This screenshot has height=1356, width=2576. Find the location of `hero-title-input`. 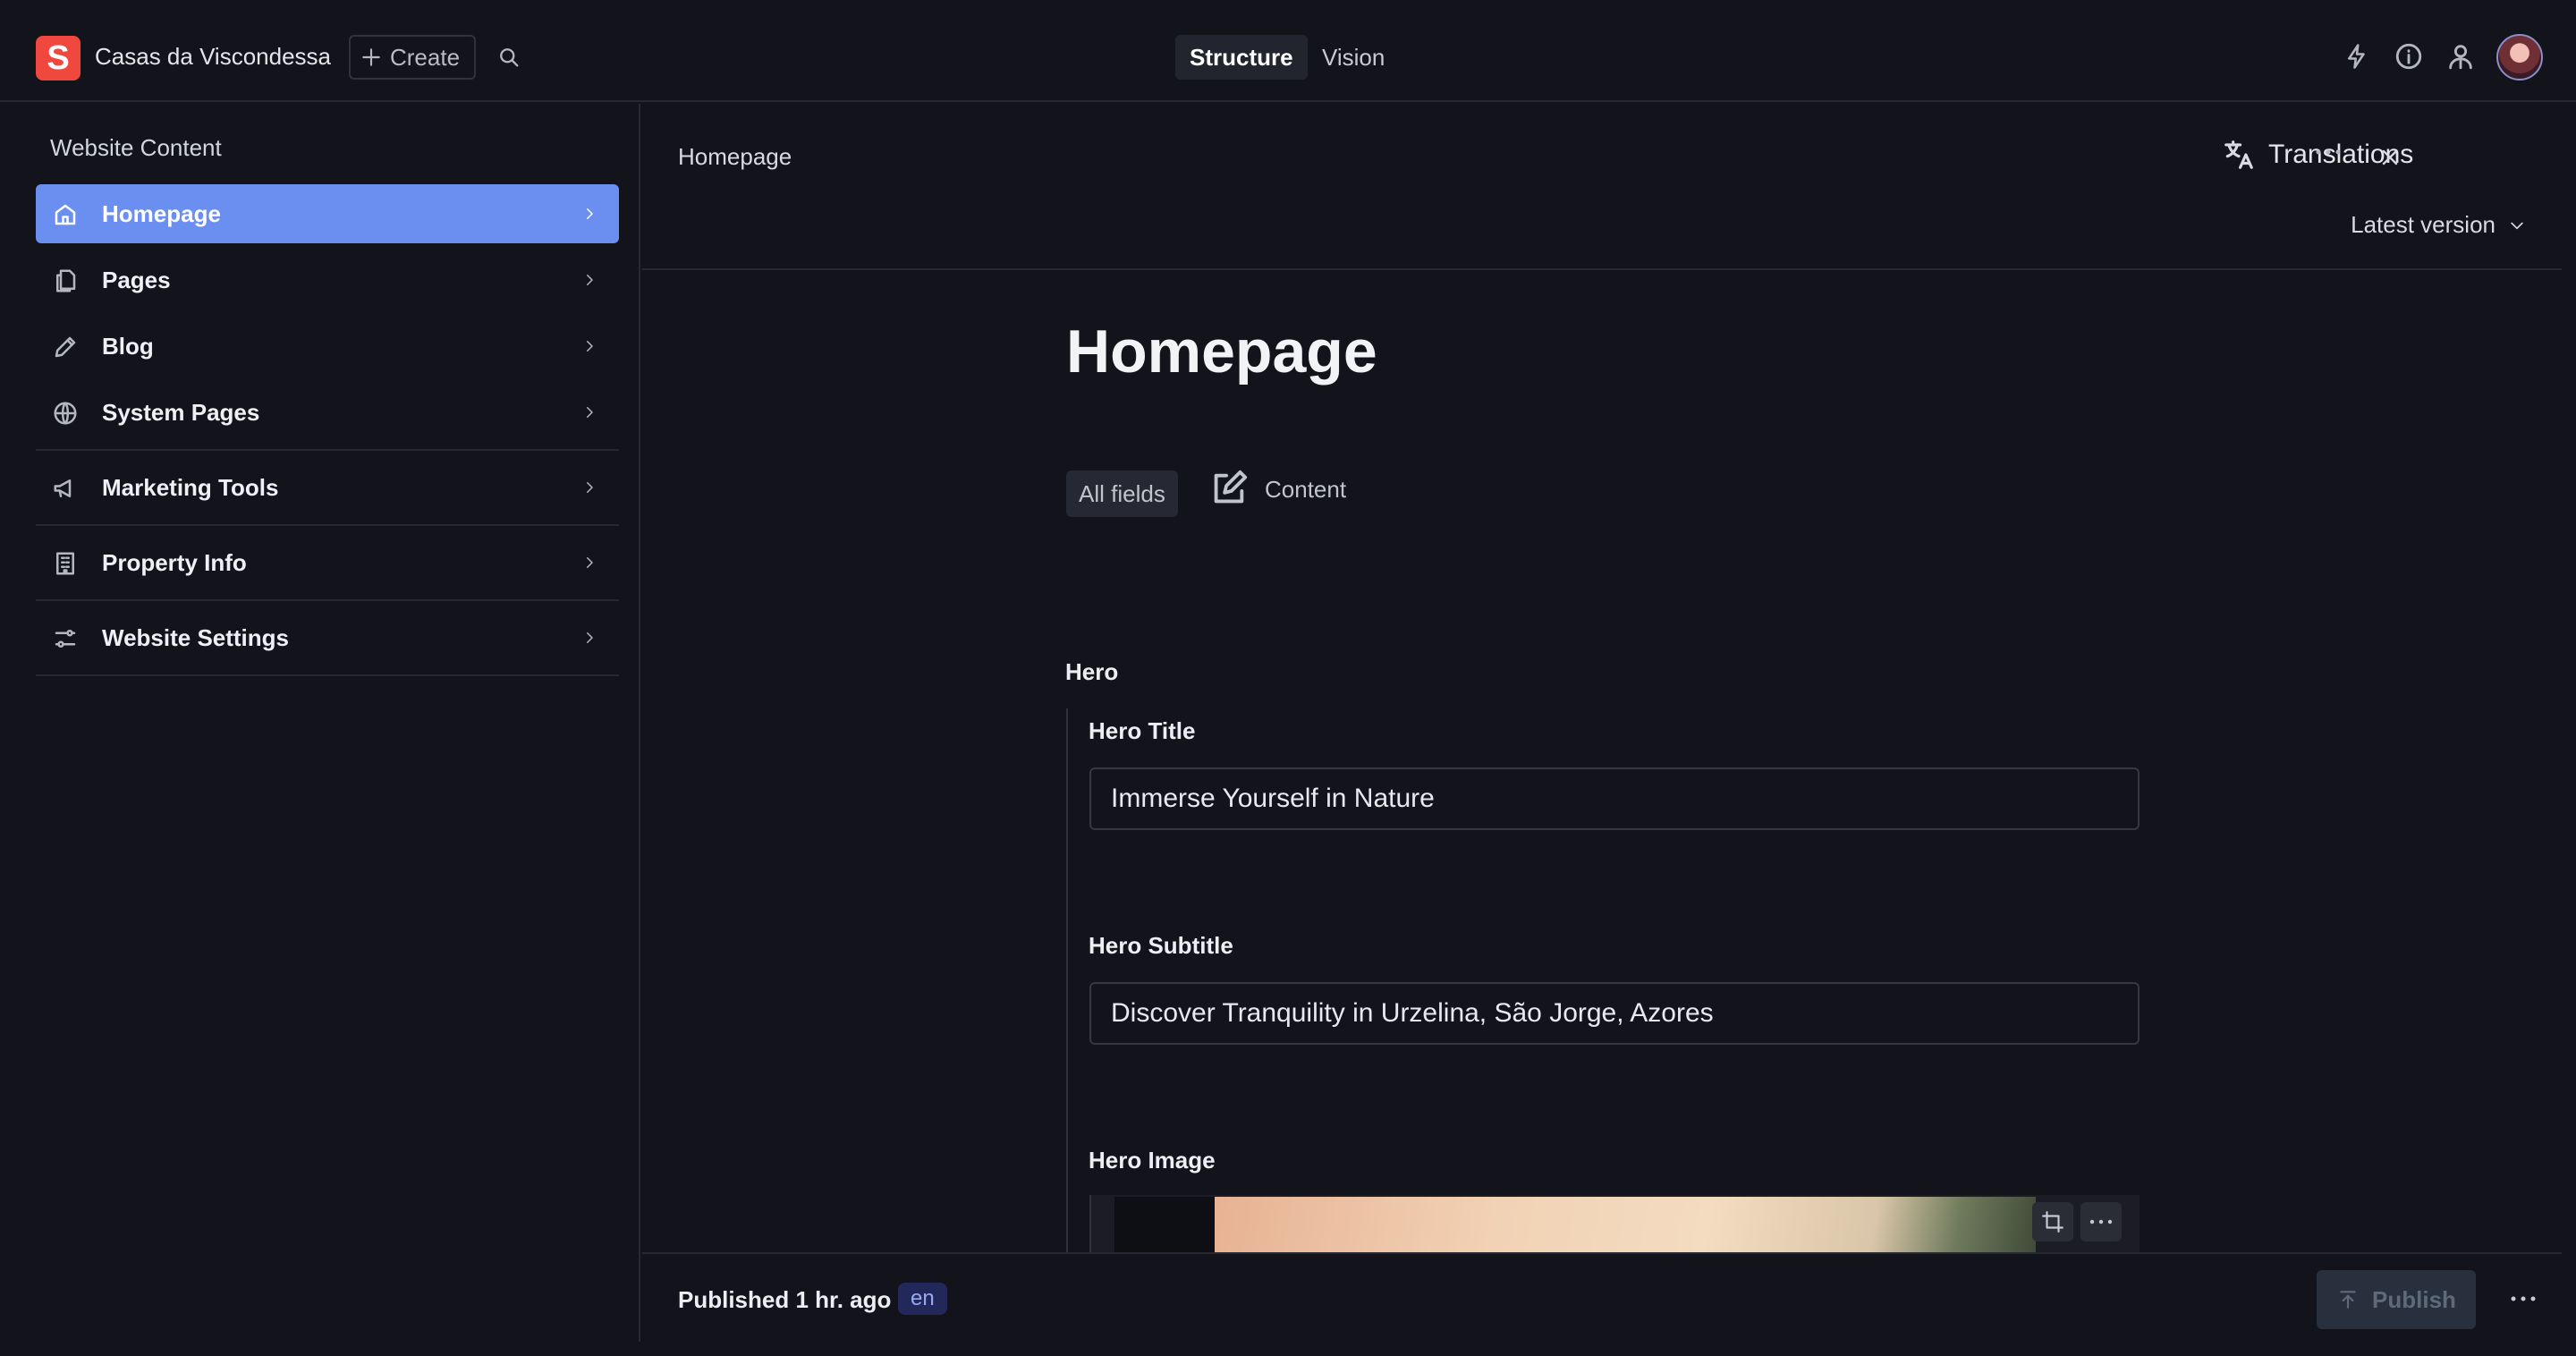

hero-title-input is located at coordinates (1614, 799).